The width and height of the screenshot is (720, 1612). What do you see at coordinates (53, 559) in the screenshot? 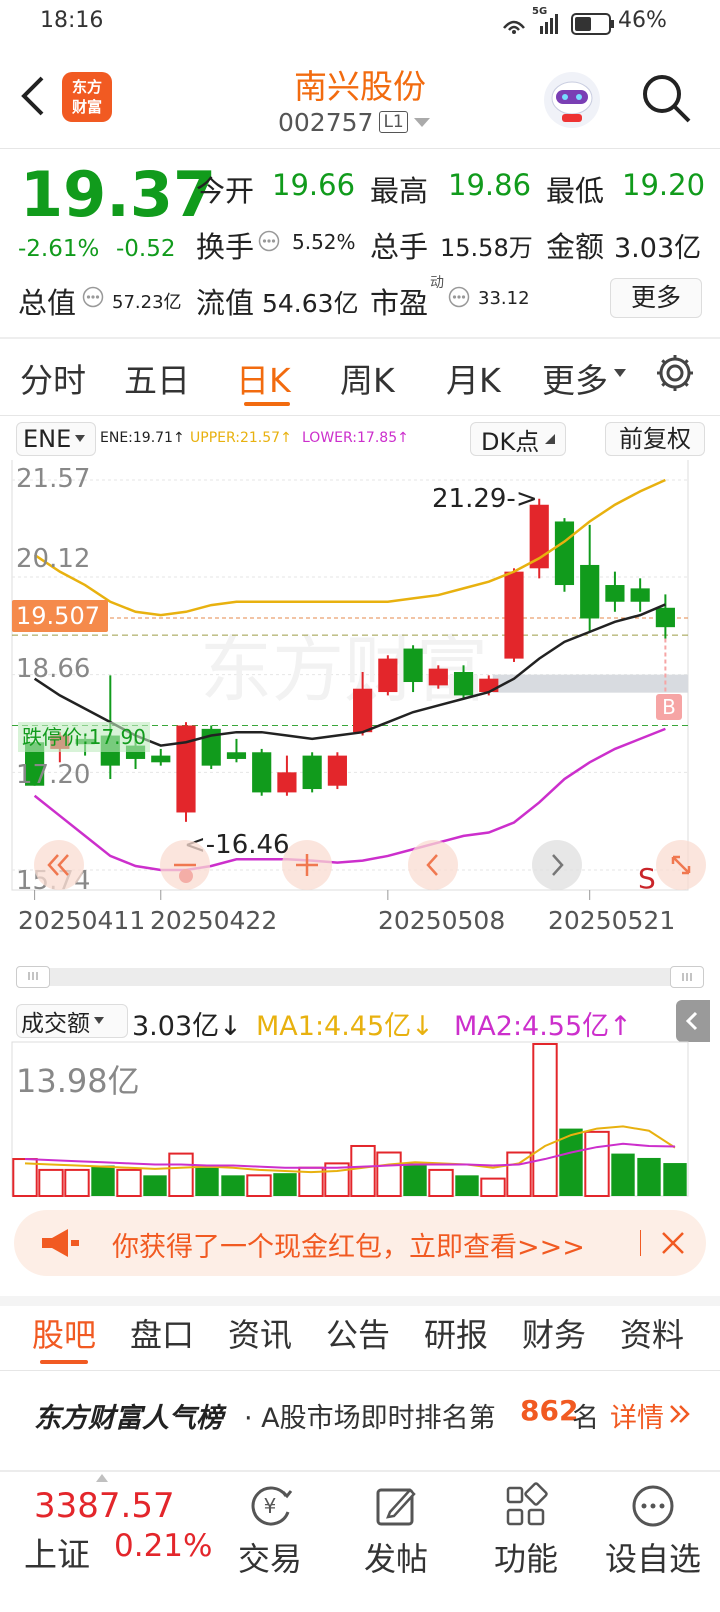
I see `y-tick-label: 20.12` at bounding box center [53, 559].